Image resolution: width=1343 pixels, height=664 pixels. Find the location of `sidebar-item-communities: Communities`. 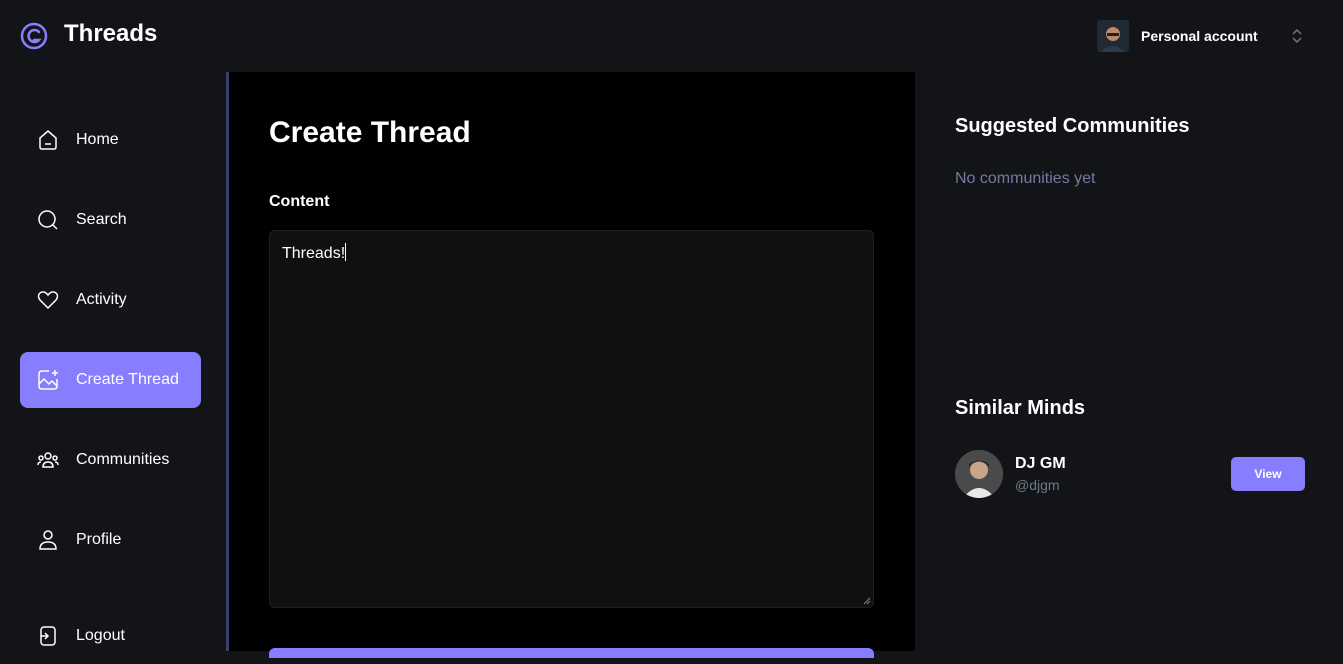

sidebar-item-communities: Communities is located at coordinates (110, 460).